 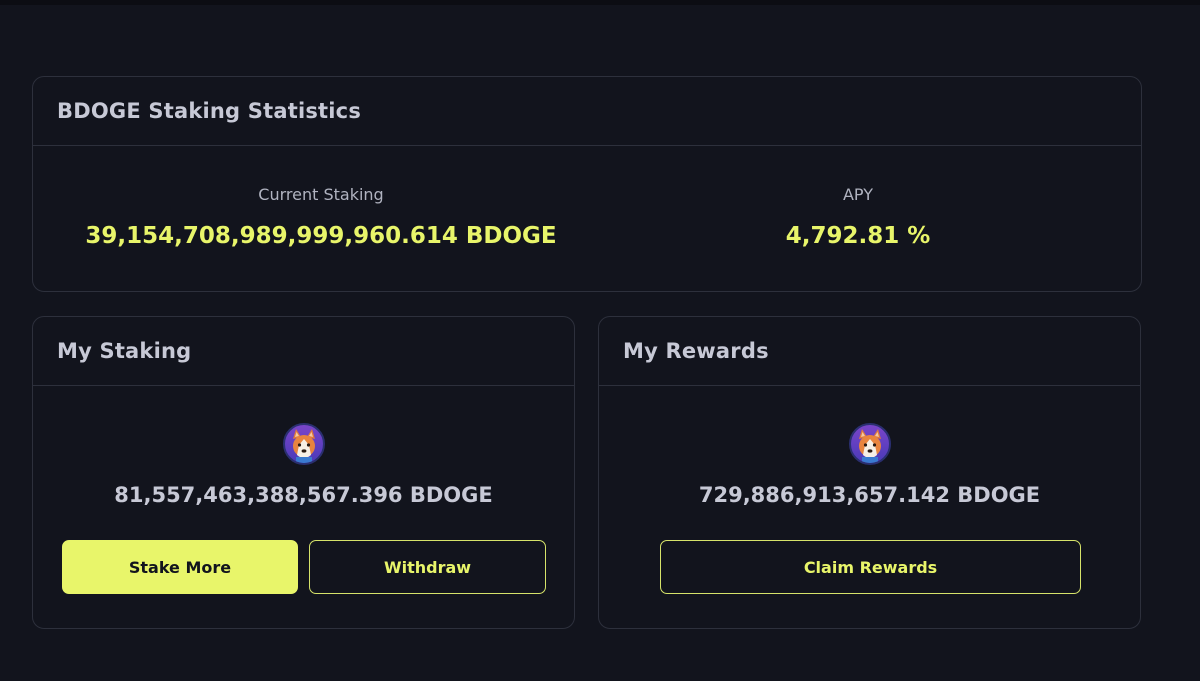 What do you see at coordinates (870, 567) in the screenshot?
I see `claim-rewards-button: Claim Rewards` at bounding box center [870, 567].